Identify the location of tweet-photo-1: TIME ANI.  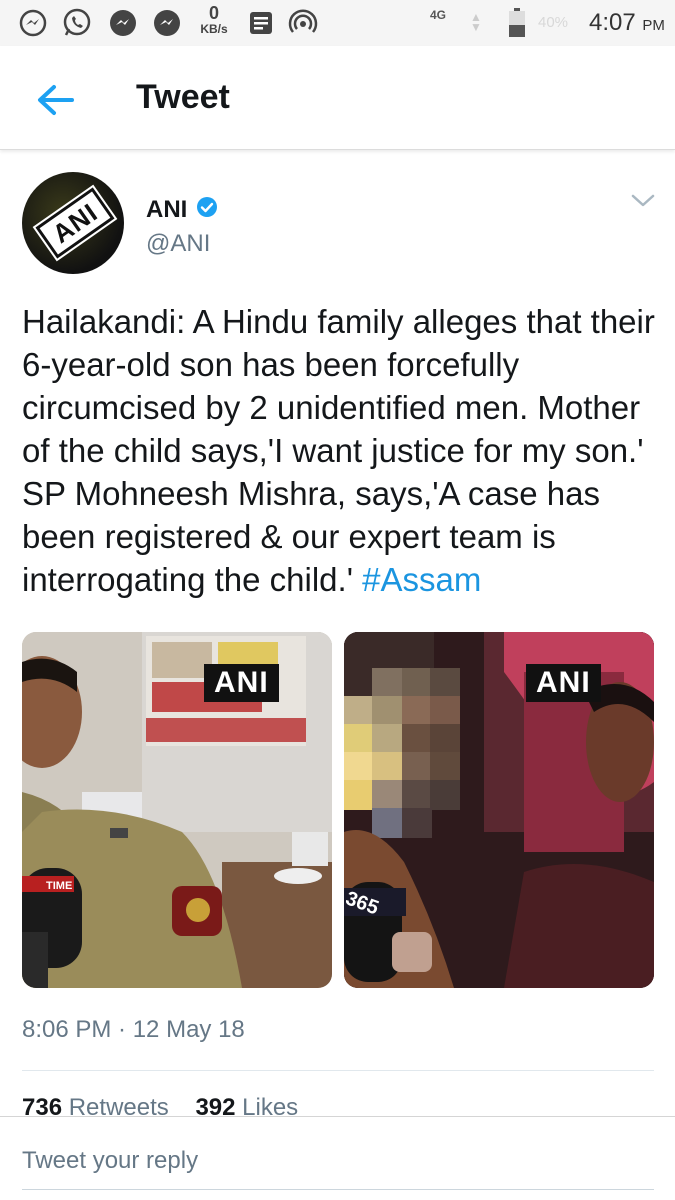
(177, 810).